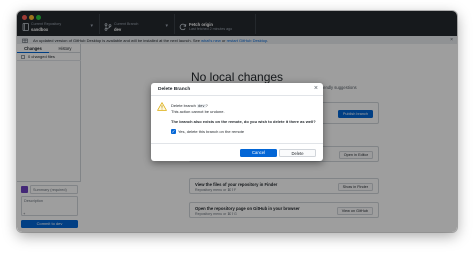 The width and height of the screenshot is (474, 256). Describe the element at coordinates (237, 152) in the screenshot. I see `dialog-footer: Cancel Delete` at that location.